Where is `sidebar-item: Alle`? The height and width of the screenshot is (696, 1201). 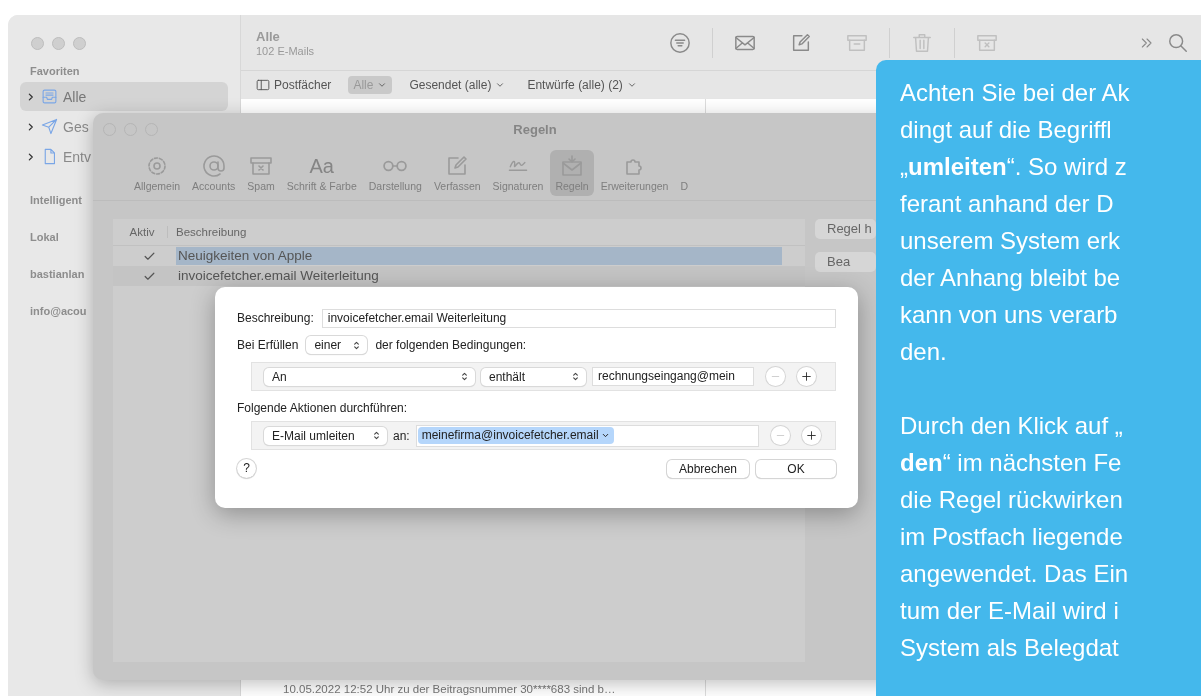 sidebar-item: Alle is located at coordinates (124, 96).